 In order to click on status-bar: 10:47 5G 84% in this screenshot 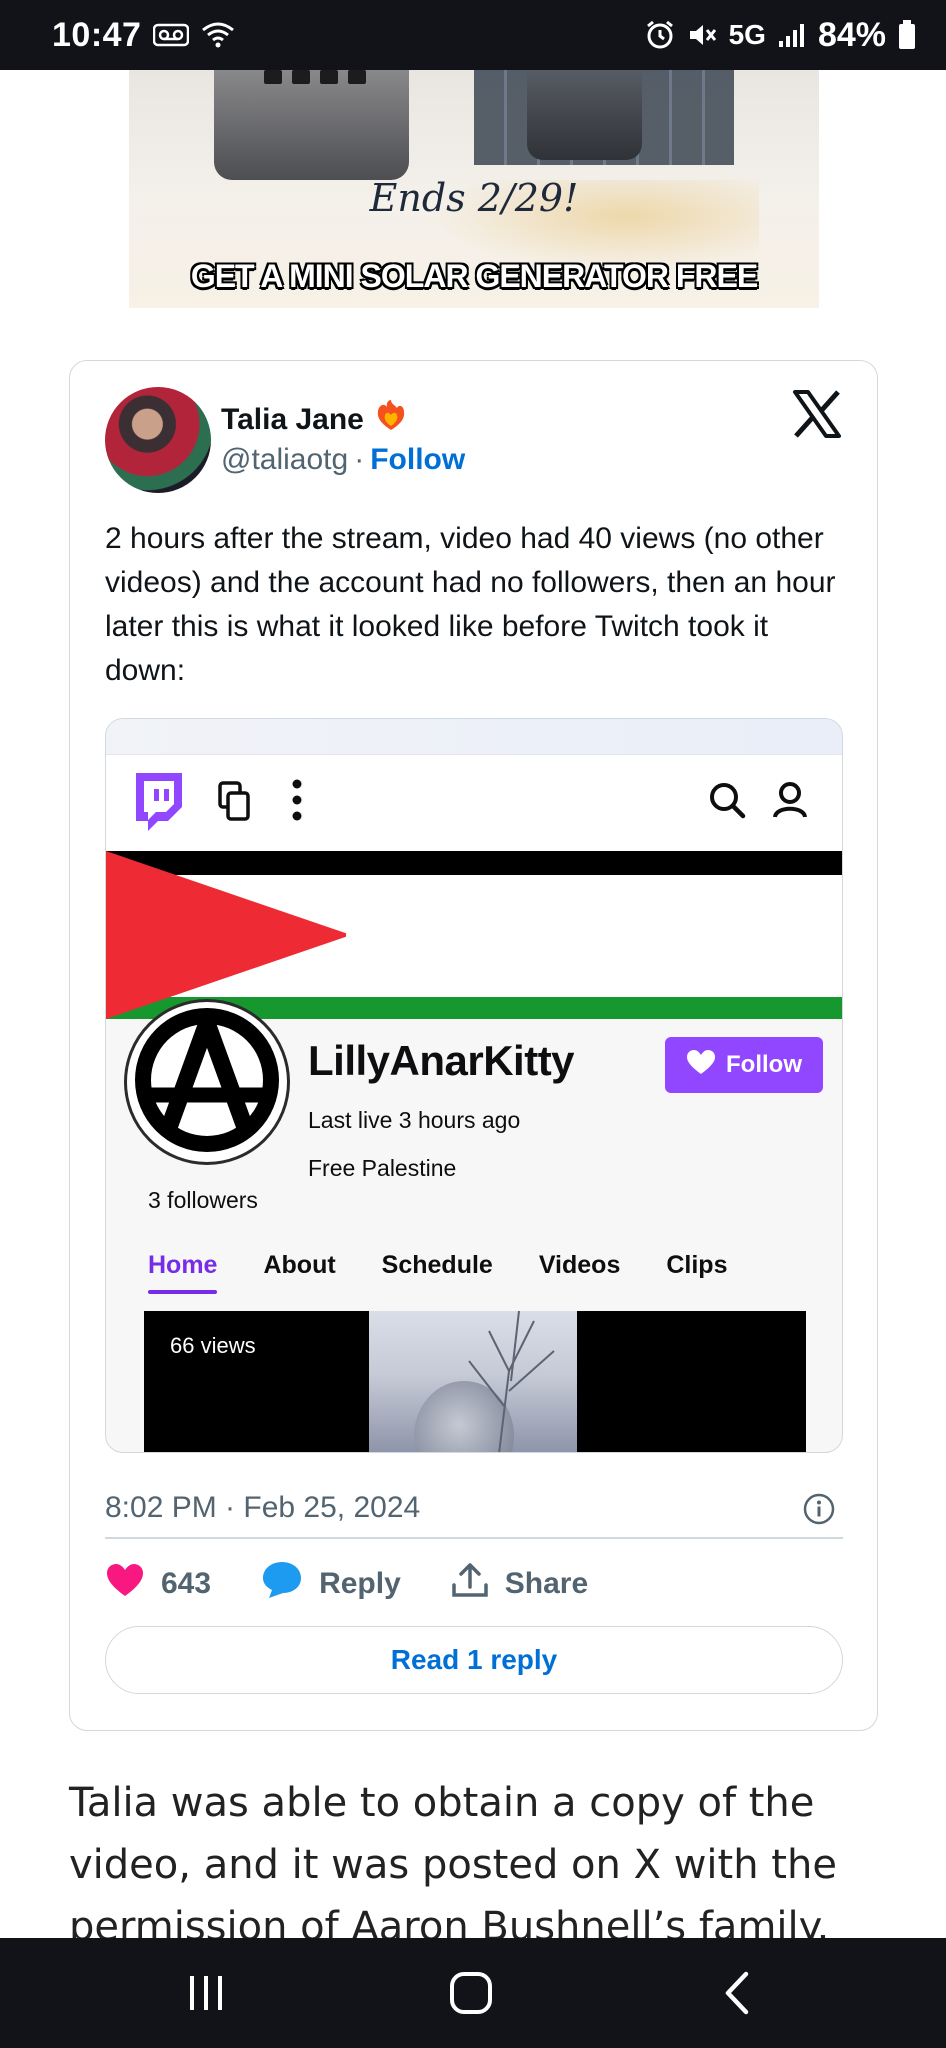, I will do `click(473, 35)`.